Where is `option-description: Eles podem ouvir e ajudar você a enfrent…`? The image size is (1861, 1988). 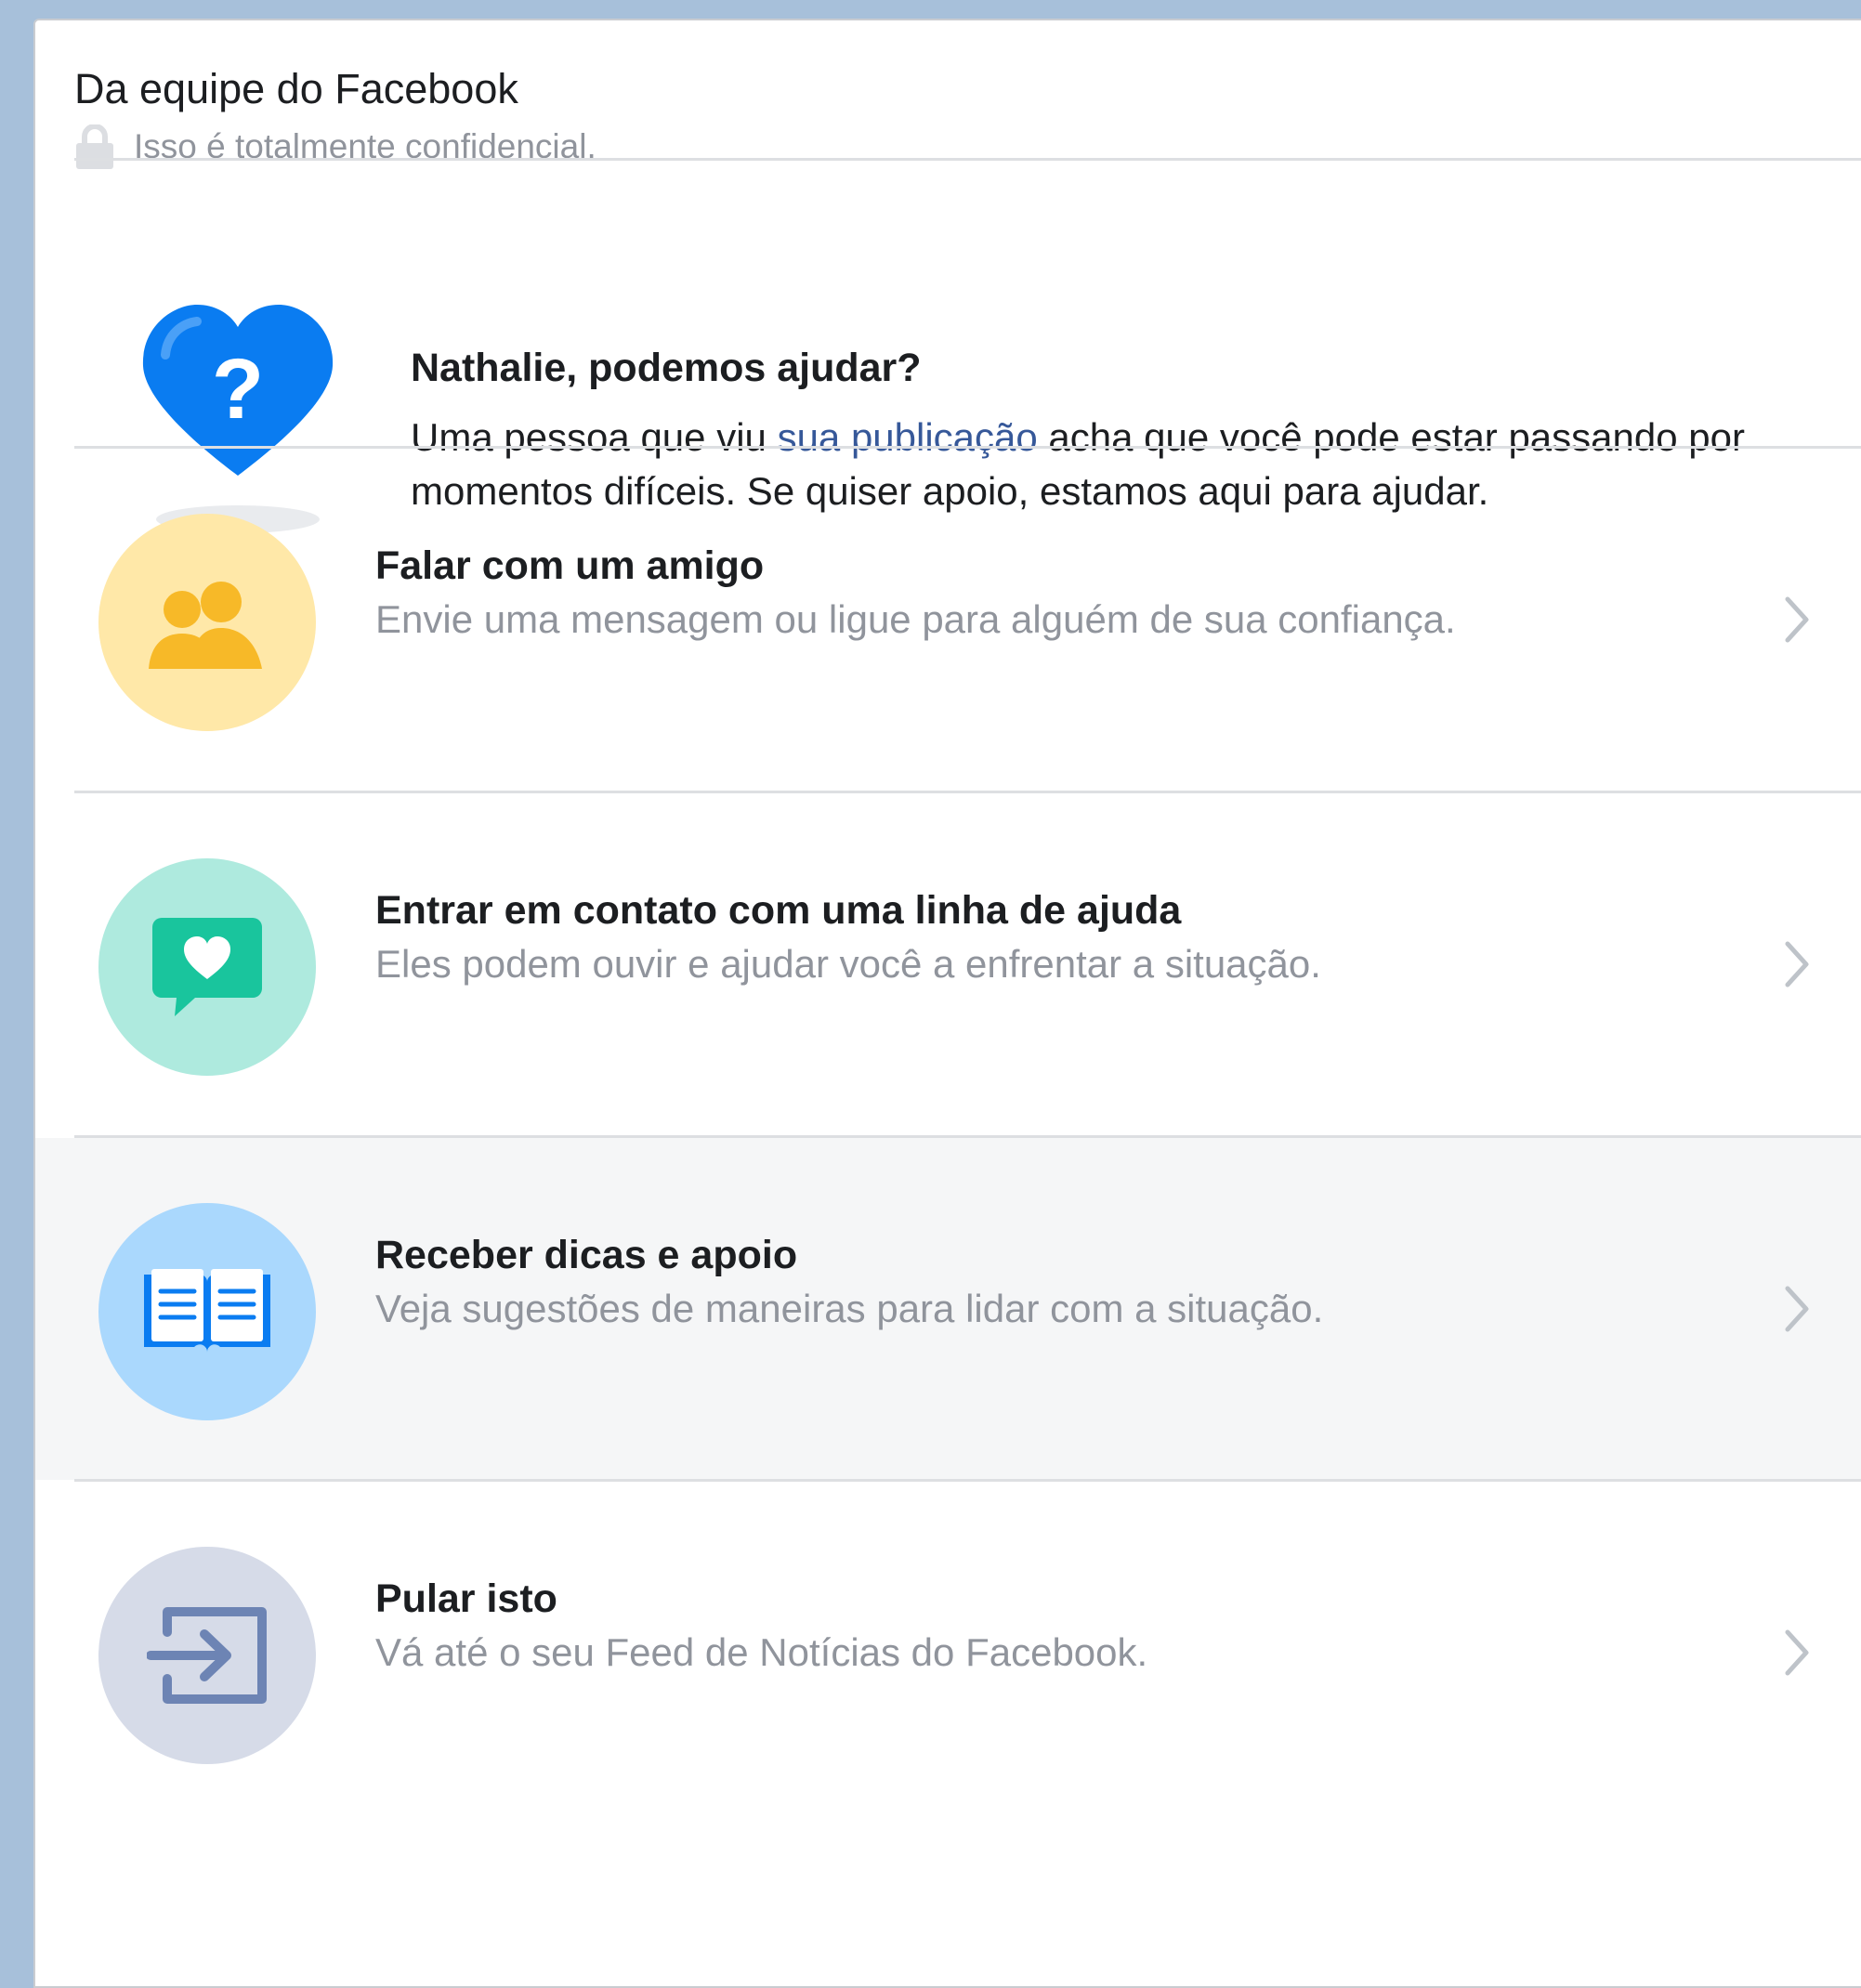
option-description: Eles podem ouvir e ajudar você a enfrent… is located at coordinates (848, 964).